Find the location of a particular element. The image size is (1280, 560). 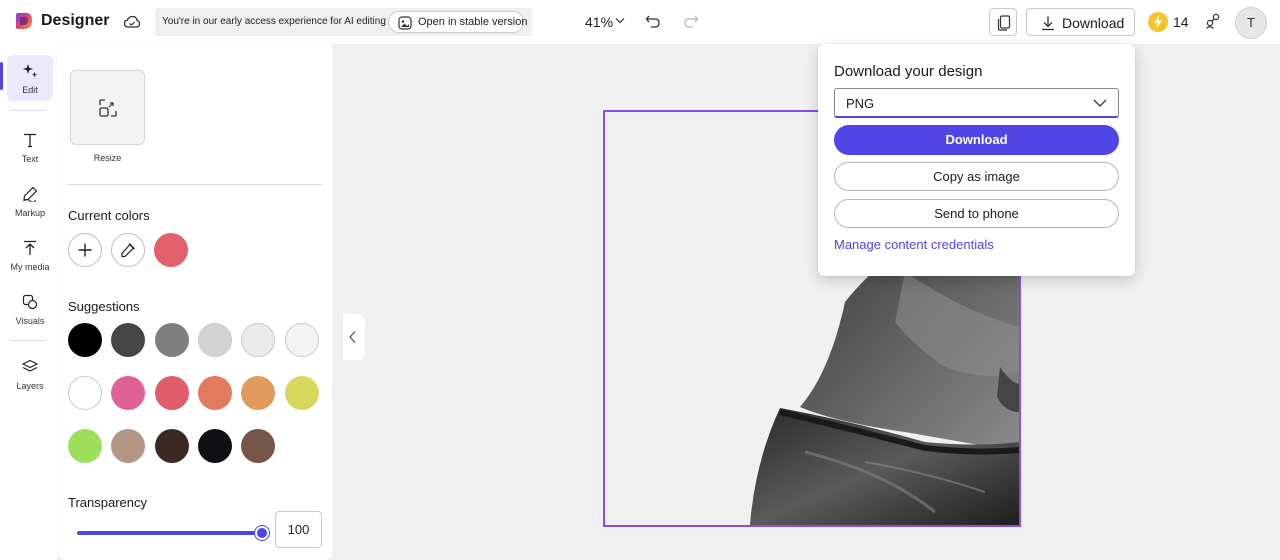

rail-item-text: Text is located at coordinates (30, 147).